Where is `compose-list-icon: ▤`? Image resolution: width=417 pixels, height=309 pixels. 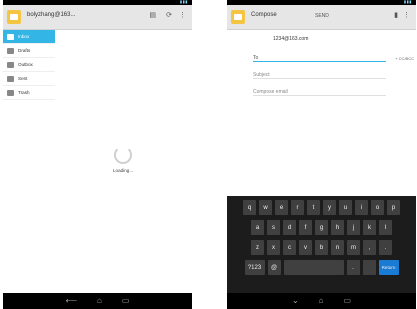 compose-list-icon: ▤ is located at coordinates (152, 15).